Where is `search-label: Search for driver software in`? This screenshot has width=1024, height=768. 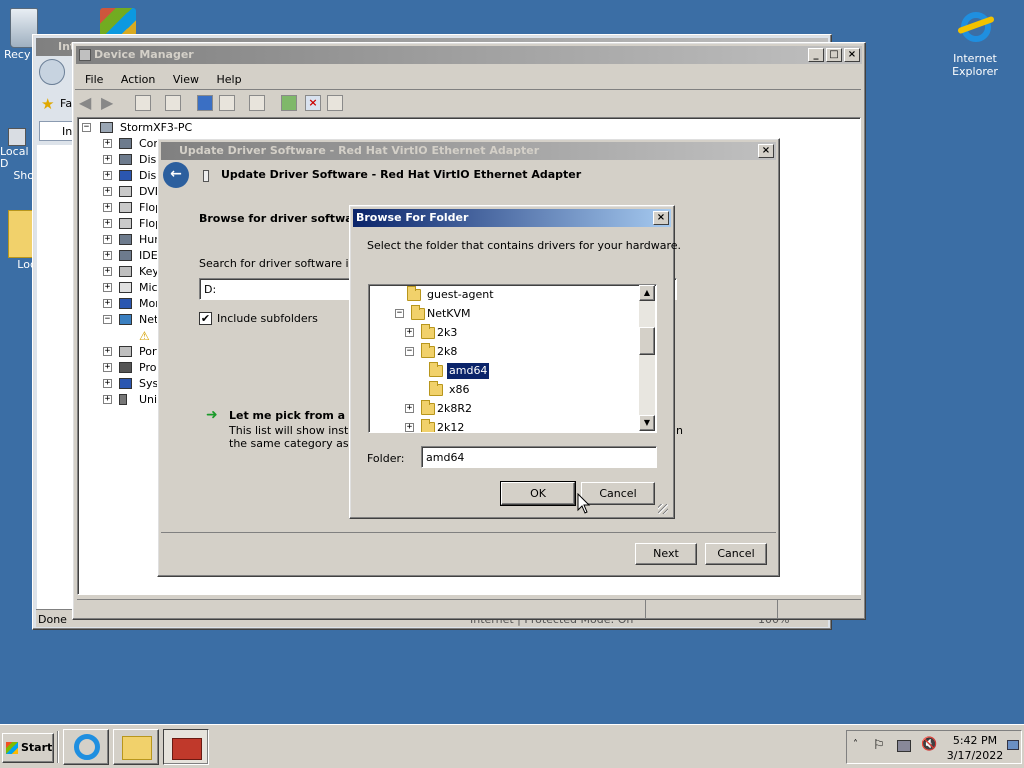
search-label: Search for driver software in is located at coordinates (277, 263).